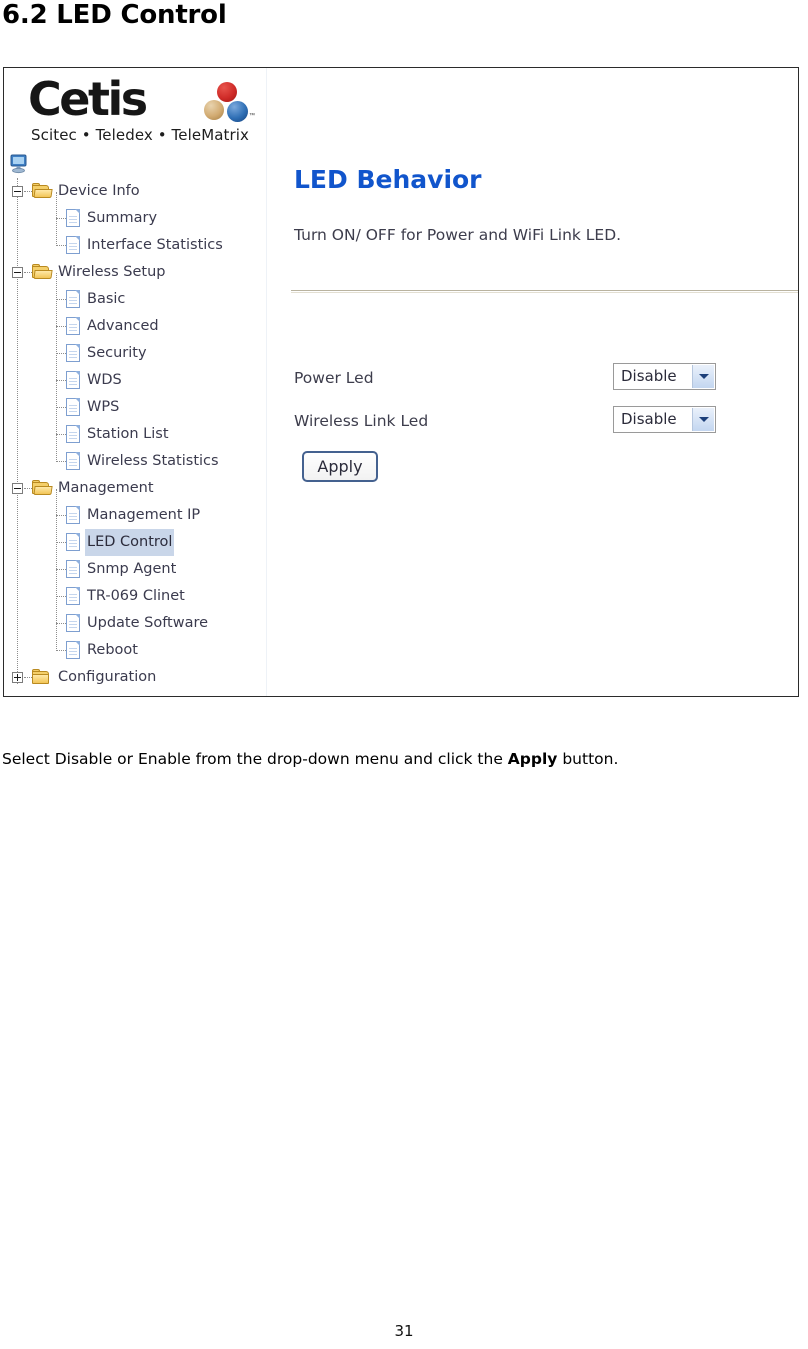 Image resolution: width=808 pixels, height=1349 pixels. What do you see at coordinates (361, 421) in the screenshot?
I see `wireless-link-led-label: Wireless Link Led` at bounding box center [361, 421].